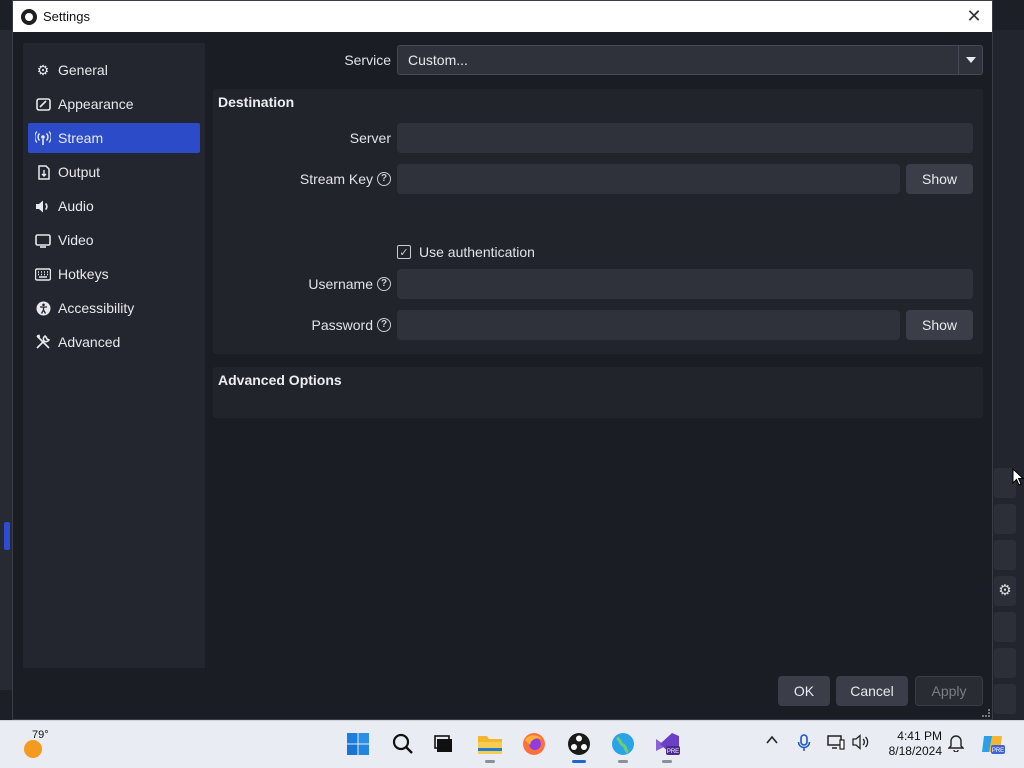  I want to click on cancel-button: Cancel, so click(872, 691).